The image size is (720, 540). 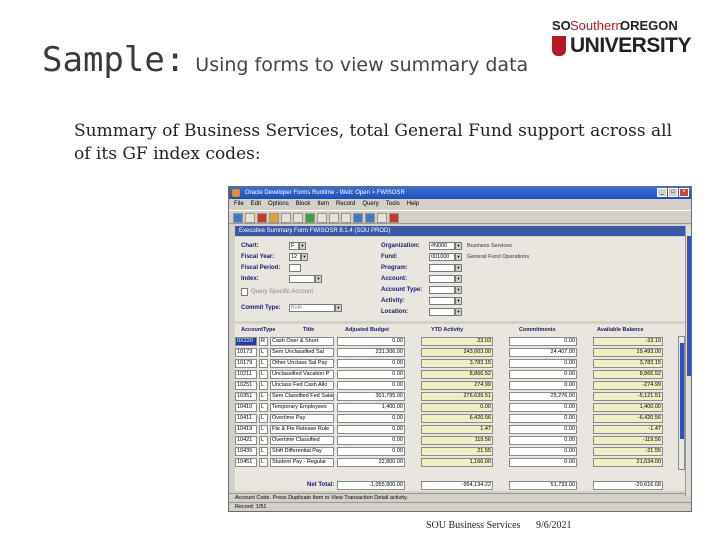 What do you see at coordinates (239, 204) in the screenshot?
I see `menu-file: File` at bounding box center [239, 204].